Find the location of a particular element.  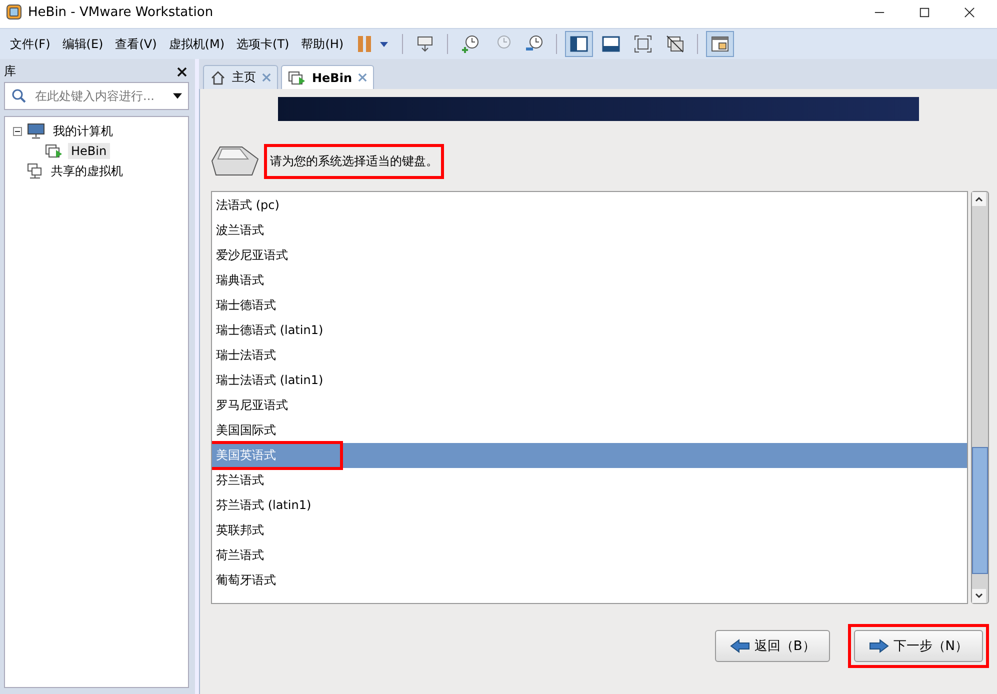

keyboard-list-item: 瑞士德语式 (latin1) is located at coordinates (589, 330).